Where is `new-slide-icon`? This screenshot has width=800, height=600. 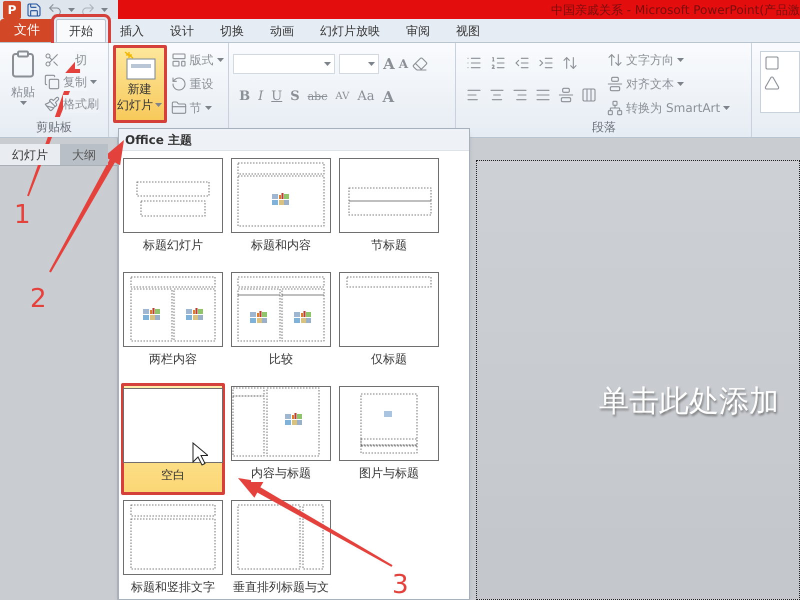
new-slide-icon is located at coordinates (139, 66).